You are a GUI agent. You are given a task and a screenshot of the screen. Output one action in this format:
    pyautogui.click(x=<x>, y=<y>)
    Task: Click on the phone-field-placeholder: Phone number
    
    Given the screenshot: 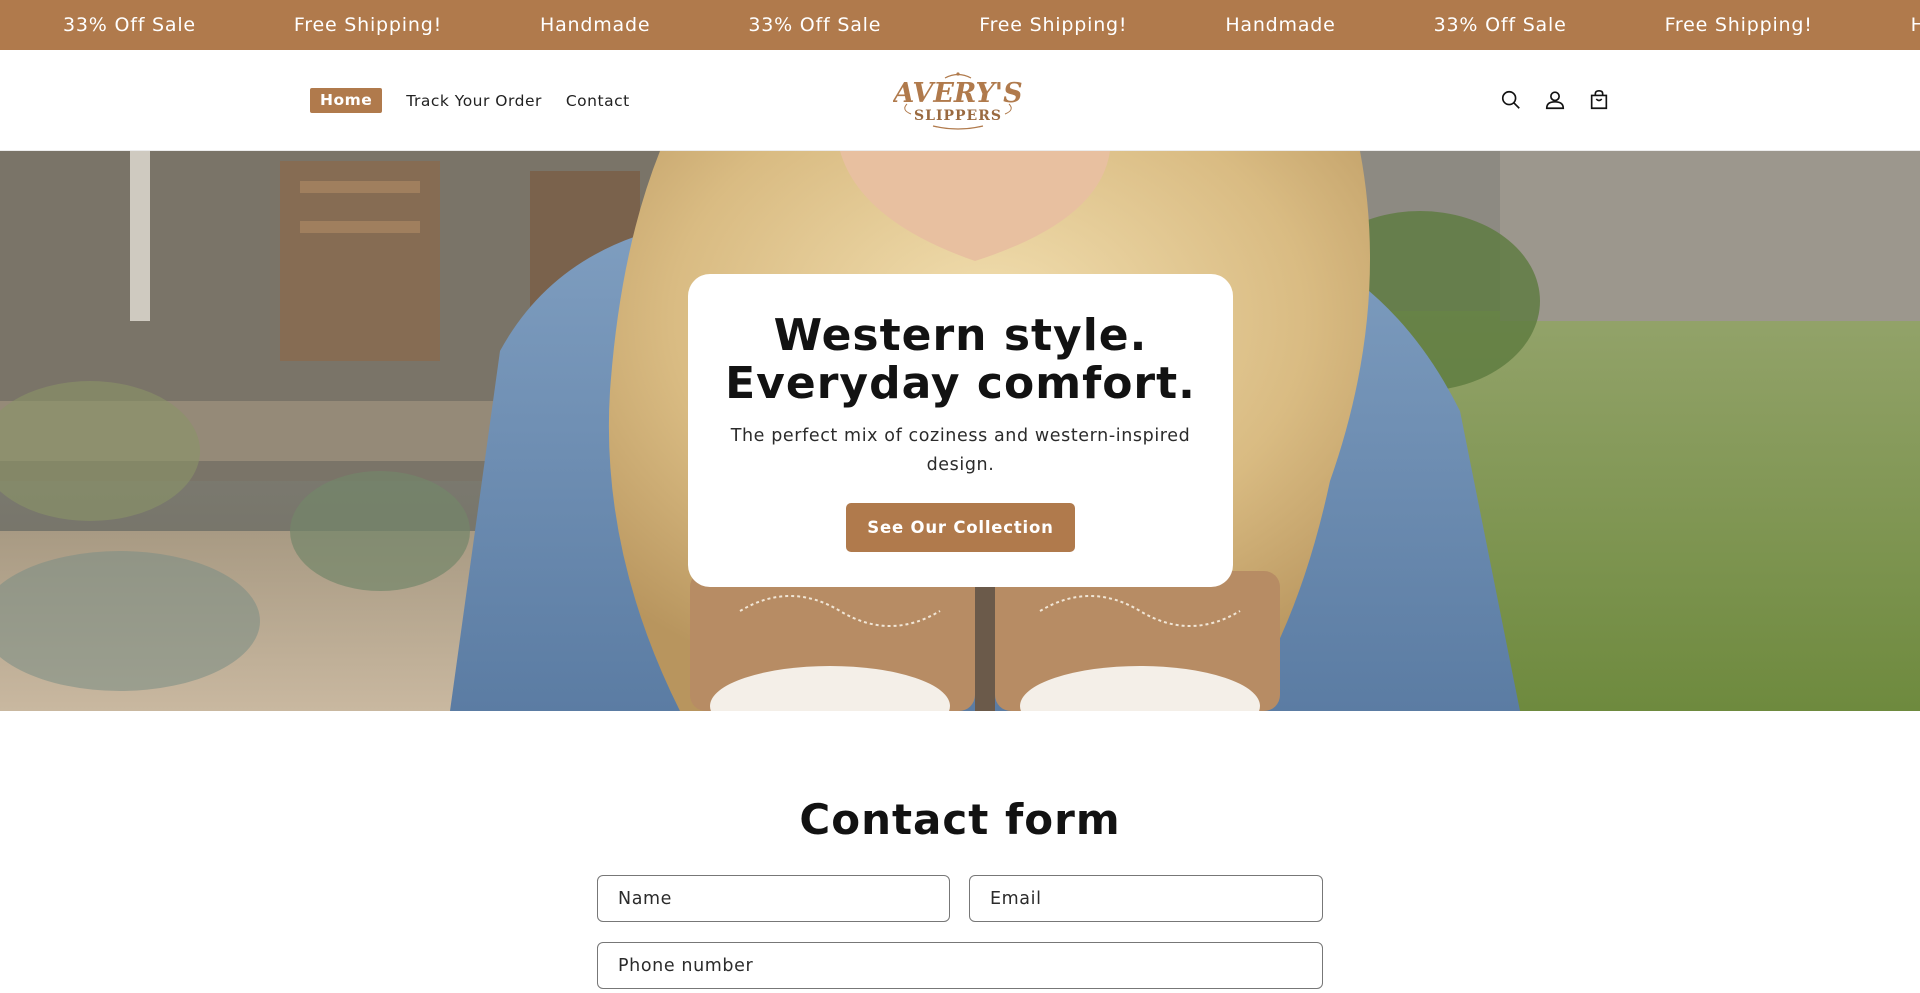 What is the action you would take?
    pyautogui.click(x=686, y=965)
    